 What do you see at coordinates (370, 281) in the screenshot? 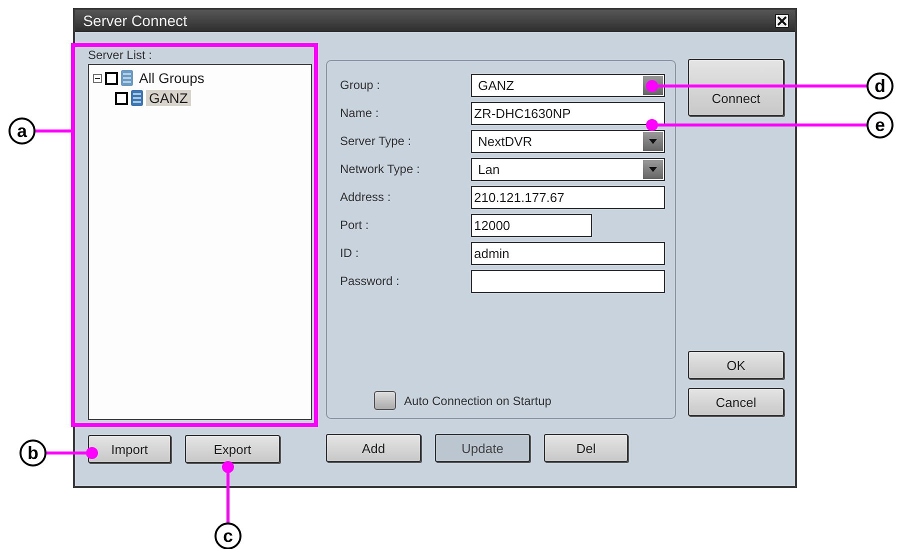
I see `field-label: Password :` at bounding box center [370, 281].